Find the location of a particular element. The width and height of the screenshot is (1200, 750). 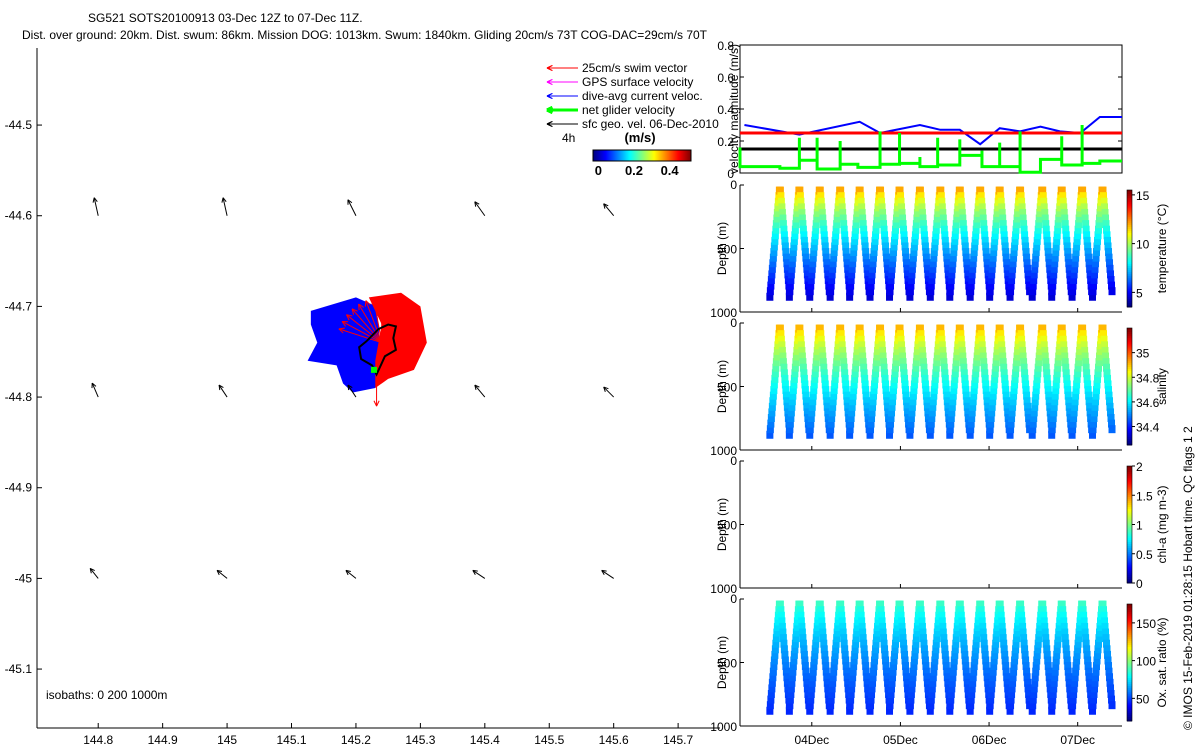

velocity-frame is located at coordinates (931, 109).